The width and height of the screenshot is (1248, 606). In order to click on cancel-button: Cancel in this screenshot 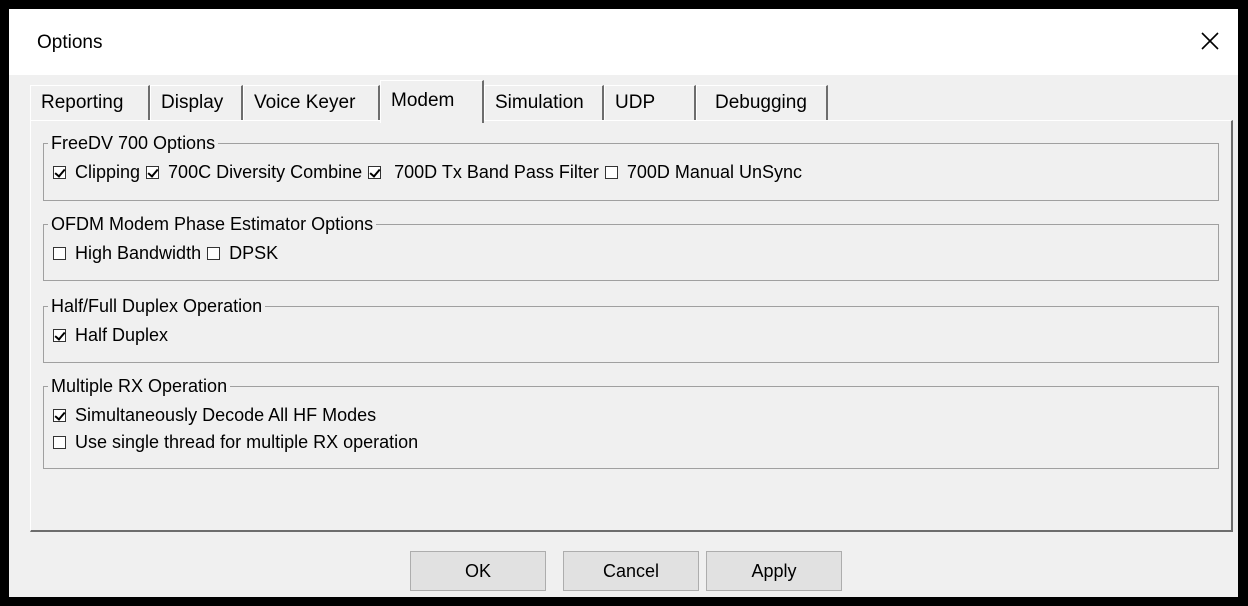, I will do `click(631, 571)`.